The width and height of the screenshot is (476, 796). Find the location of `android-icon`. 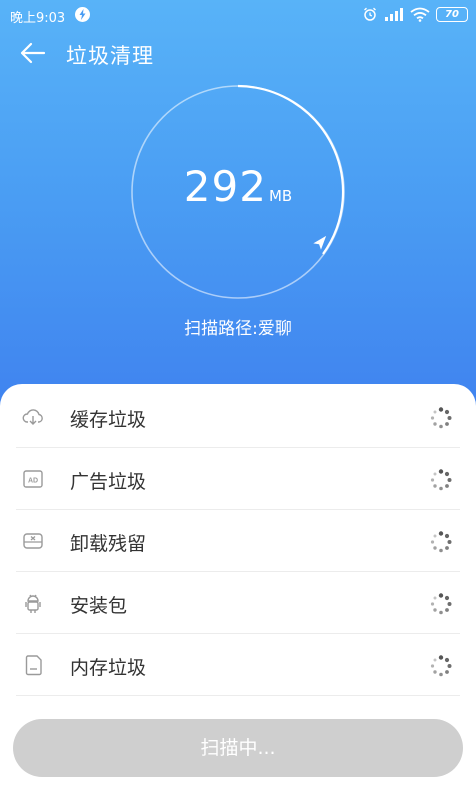

android-icon is located at coordinates (33, 603).